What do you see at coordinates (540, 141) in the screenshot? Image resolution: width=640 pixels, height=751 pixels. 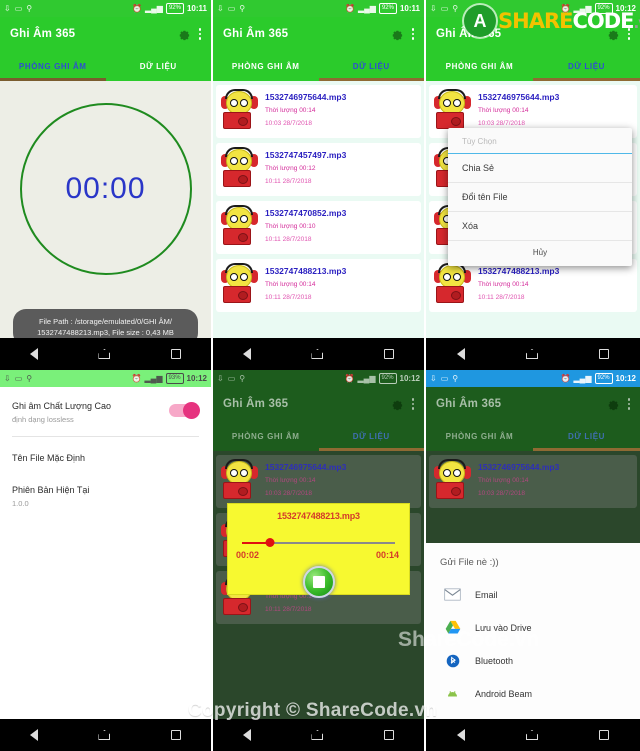 I see `dialog-title: Tùy Chọn` at bounding box center [540, 141].